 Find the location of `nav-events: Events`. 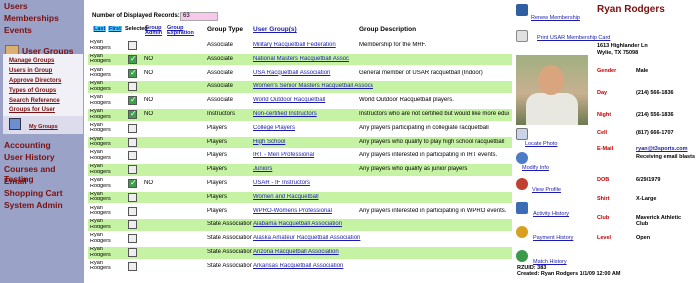

nav-events: Events is located at coordinates (18, 30).